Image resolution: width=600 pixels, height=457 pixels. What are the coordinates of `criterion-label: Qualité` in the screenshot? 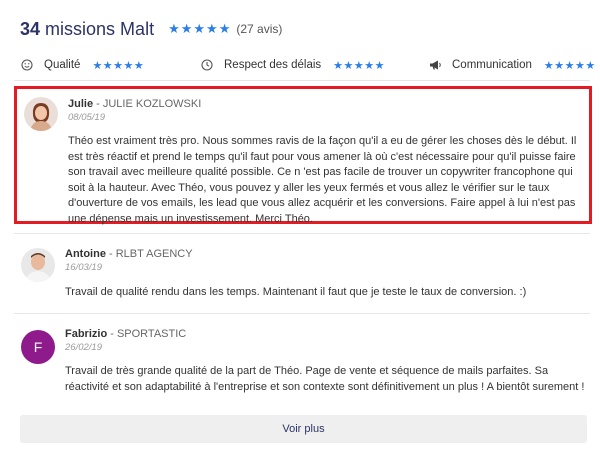 It's located at (62, 65).